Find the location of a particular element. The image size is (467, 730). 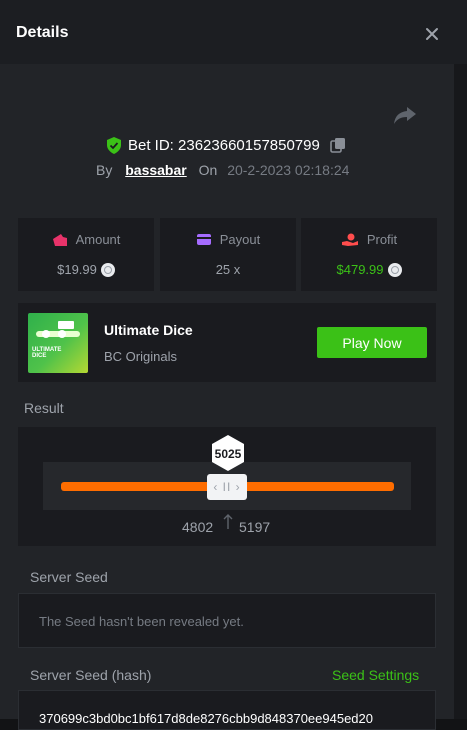

dice-slider-icon is located at coordinates (58, 329).